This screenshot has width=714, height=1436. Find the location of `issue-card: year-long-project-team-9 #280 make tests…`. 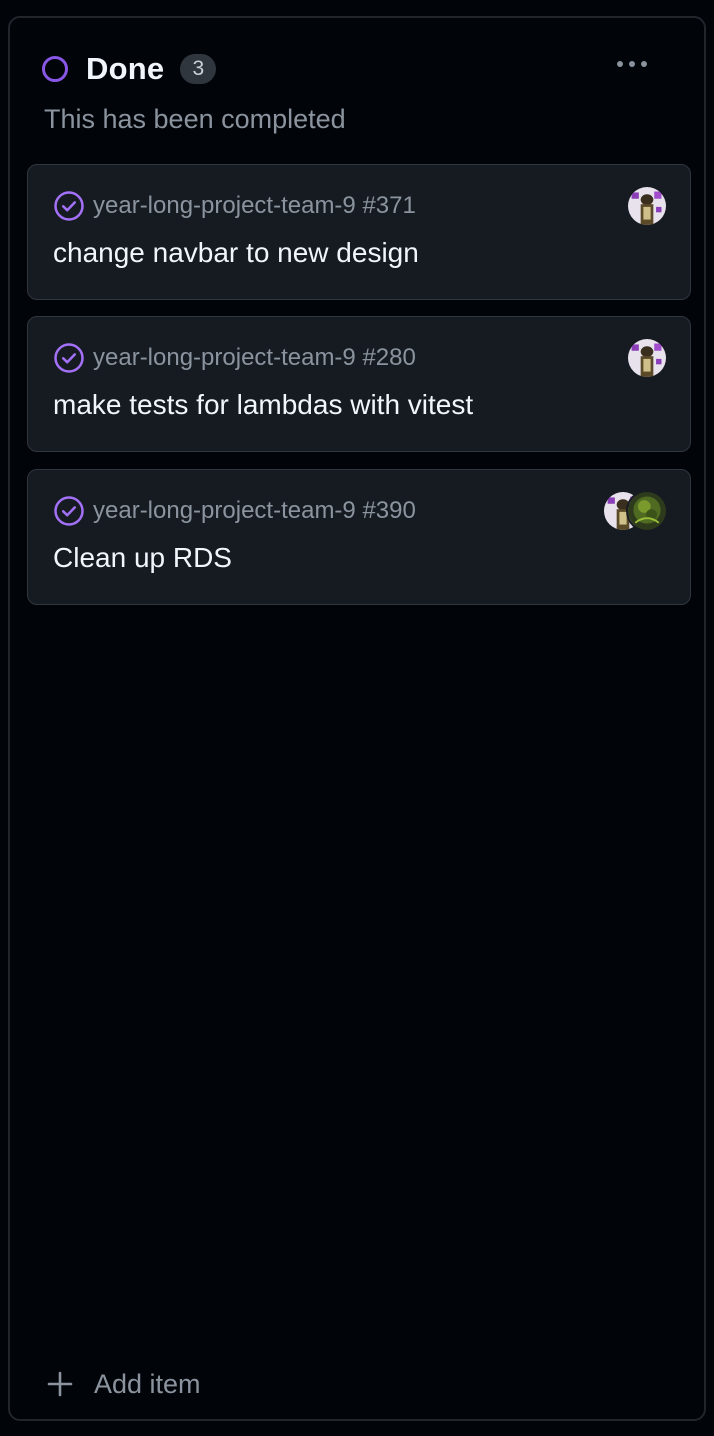

issue-card: year-long-project-team-9 #280 make tests… is located at coordinates (359, 384).